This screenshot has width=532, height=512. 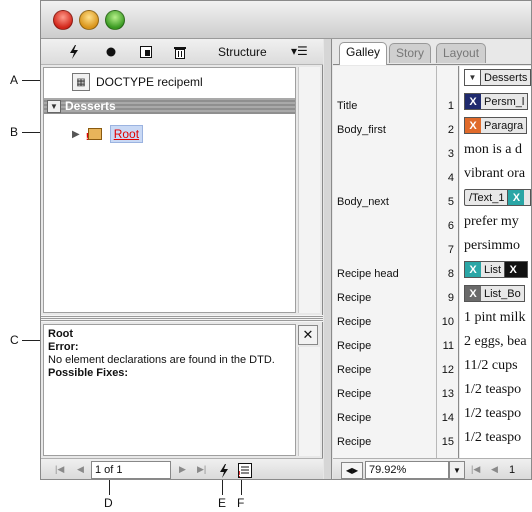 I want to click on line-number: 5, so click(x=450, y=202).